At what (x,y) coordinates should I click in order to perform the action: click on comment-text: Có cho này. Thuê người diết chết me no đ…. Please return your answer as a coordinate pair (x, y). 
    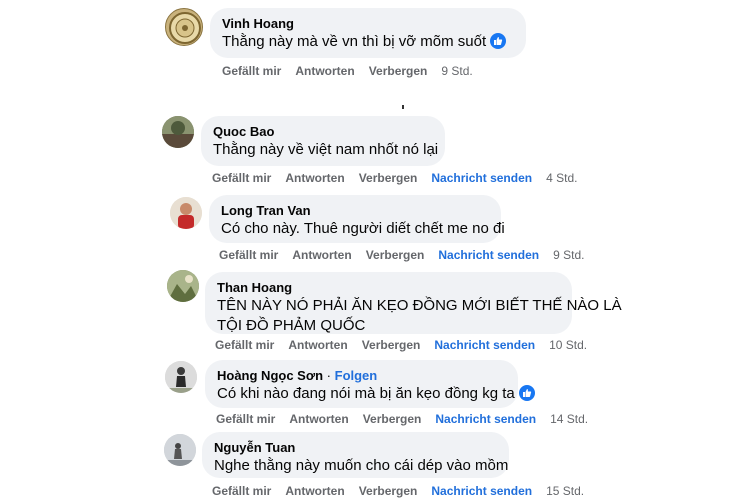
    Looking at the image, I should click on (363, 228).